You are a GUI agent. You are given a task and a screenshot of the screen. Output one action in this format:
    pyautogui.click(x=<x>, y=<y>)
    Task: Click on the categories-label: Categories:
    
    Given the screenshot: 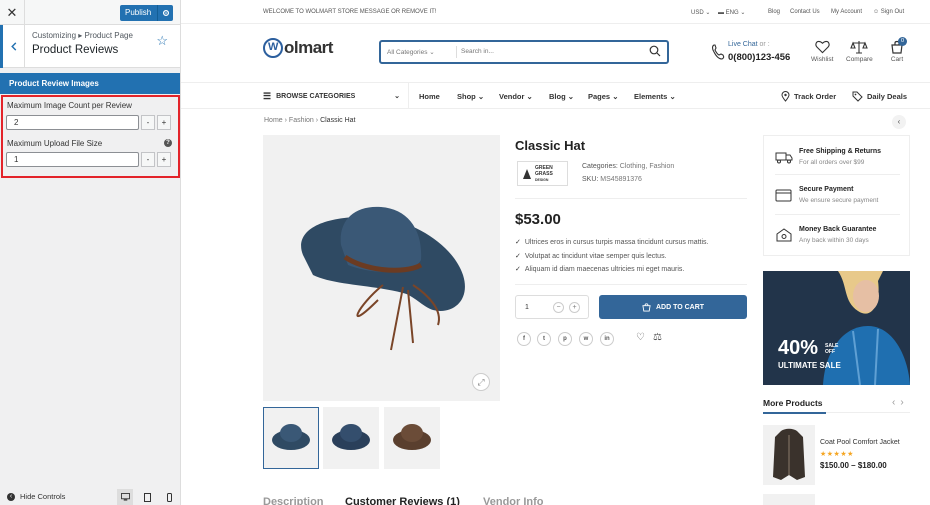 What is the action you would take?
    pyautogui.click(x=600, y=166)
    